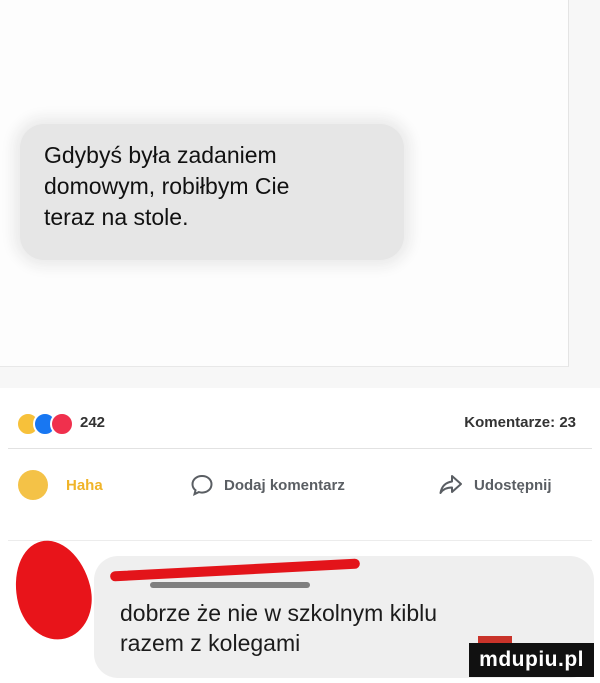  What do you see at coordinates (116, 217) in the screenshot?
I see `message-line: teraz na stole.` at bounding box center [116, 217].